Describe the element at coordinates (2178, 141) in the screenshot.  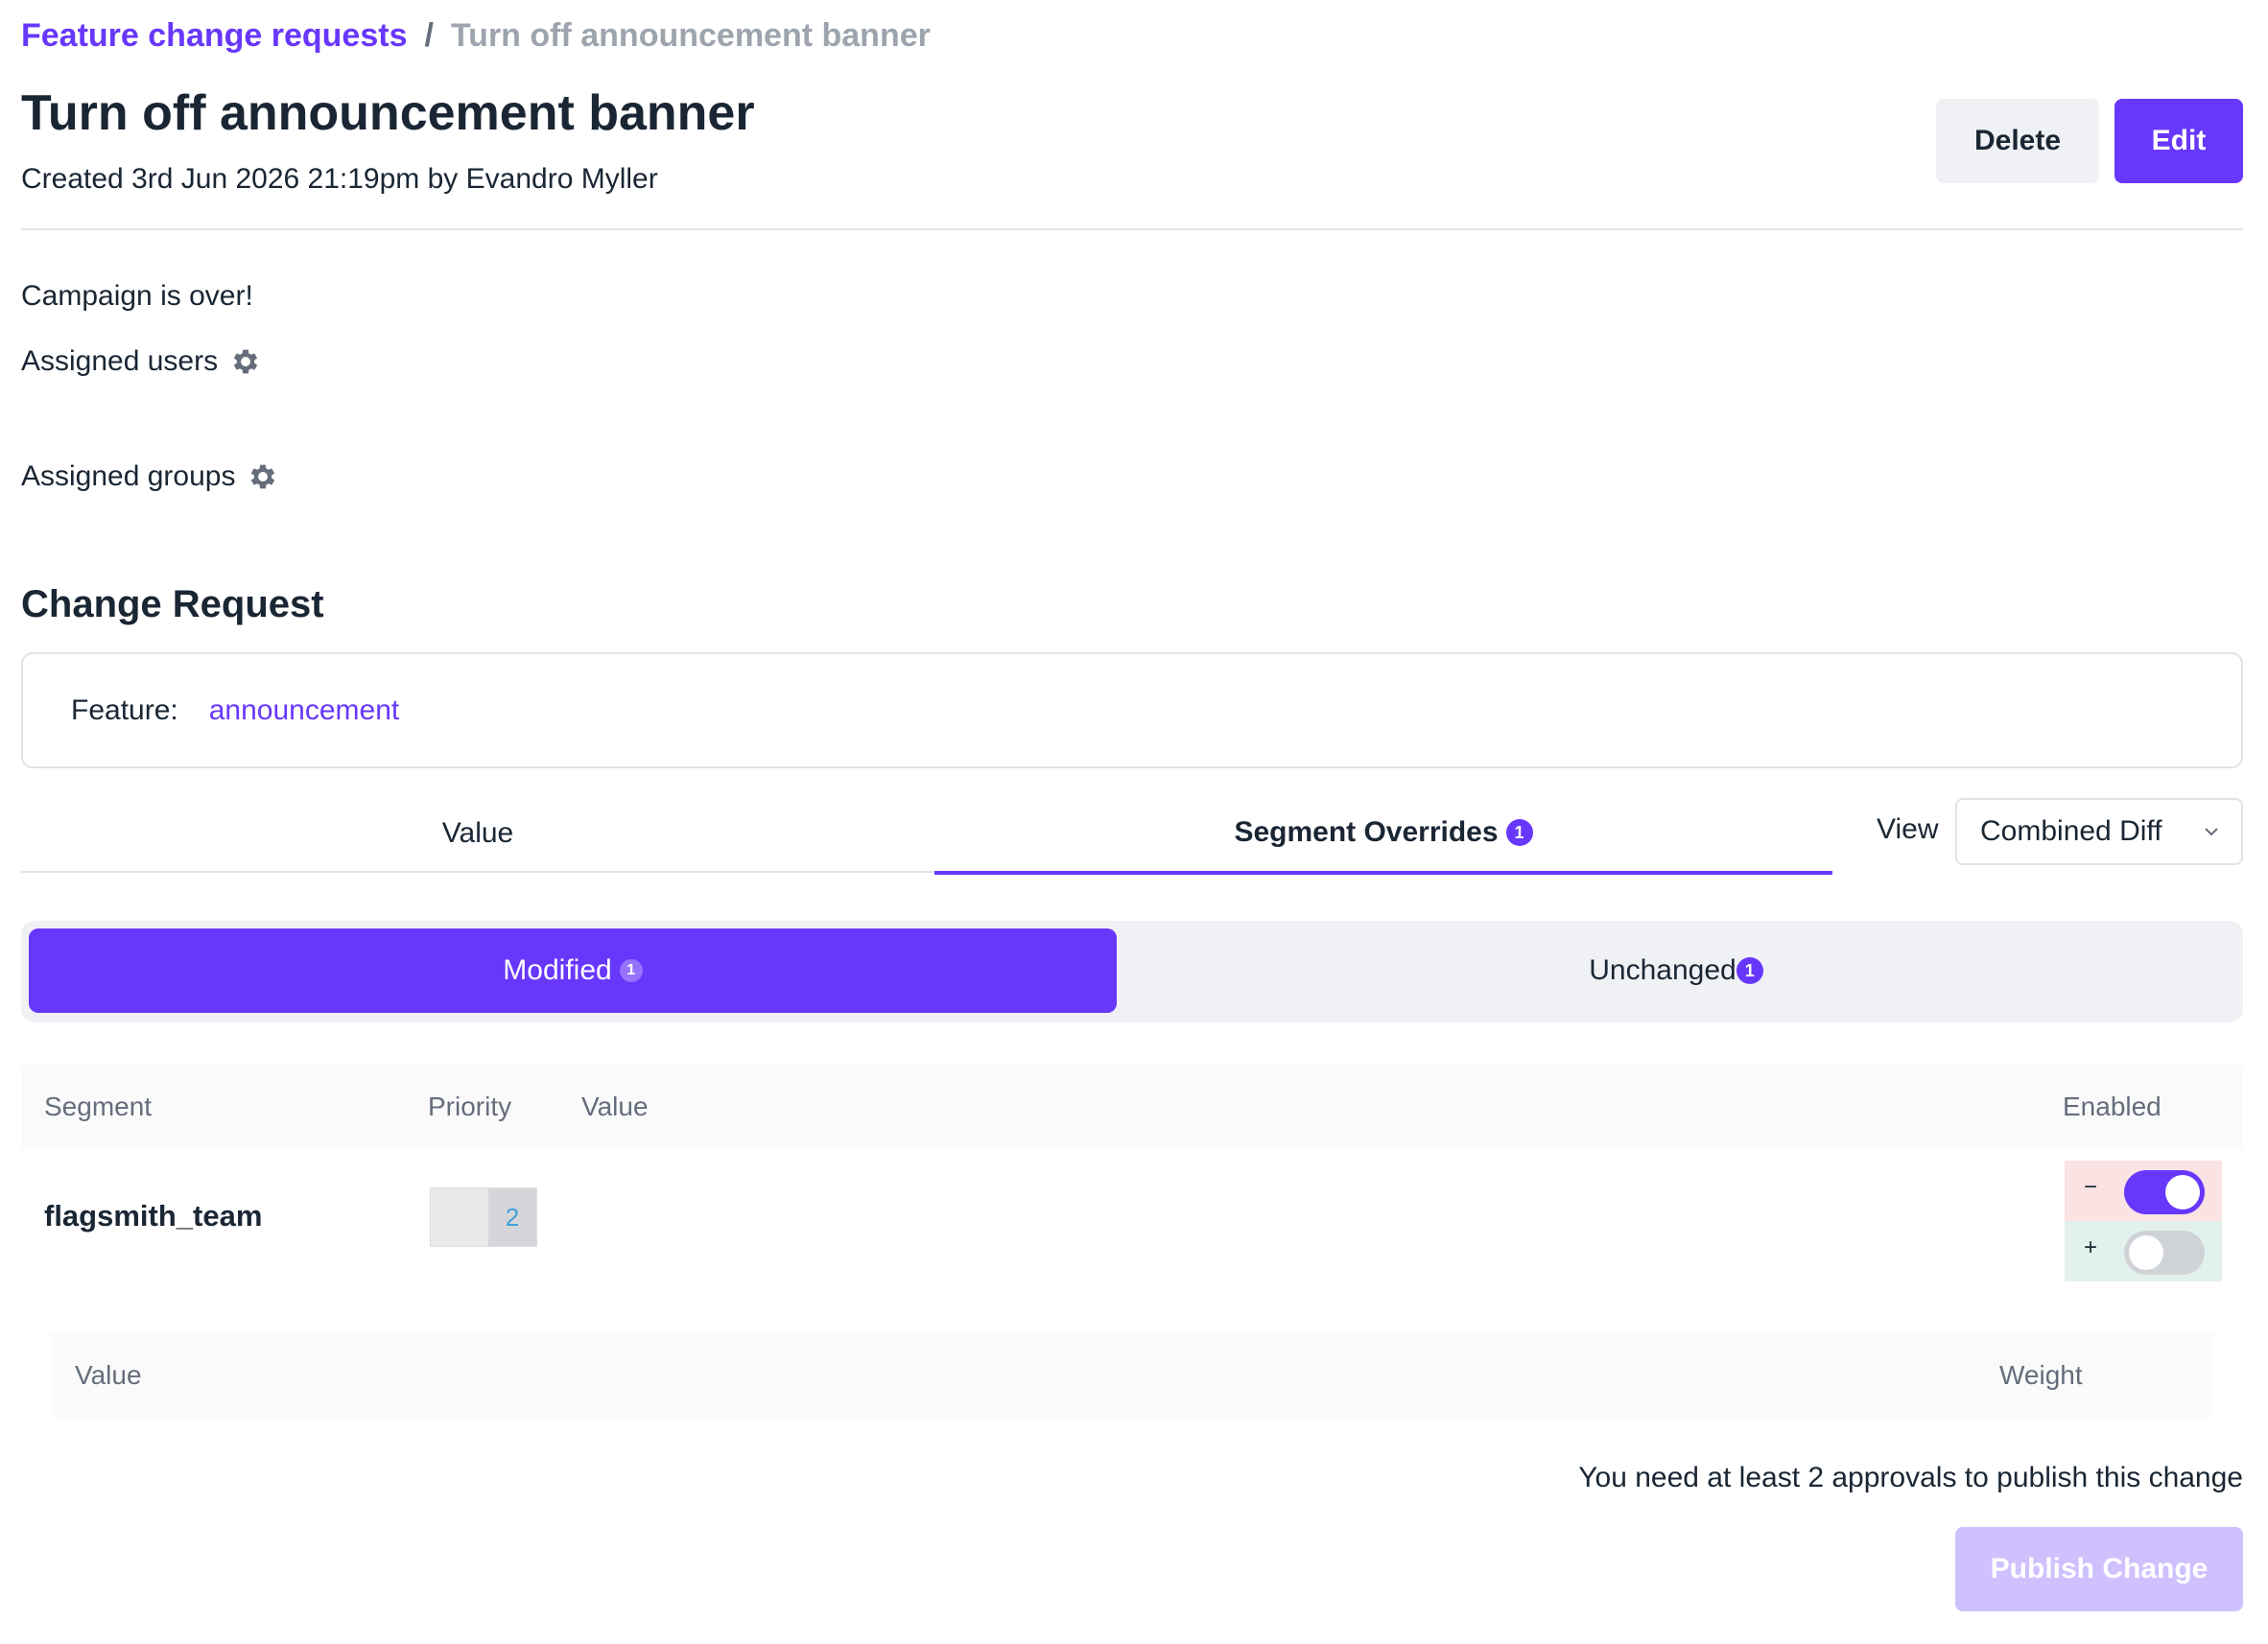
I see `edit-button: Edit` at that location.